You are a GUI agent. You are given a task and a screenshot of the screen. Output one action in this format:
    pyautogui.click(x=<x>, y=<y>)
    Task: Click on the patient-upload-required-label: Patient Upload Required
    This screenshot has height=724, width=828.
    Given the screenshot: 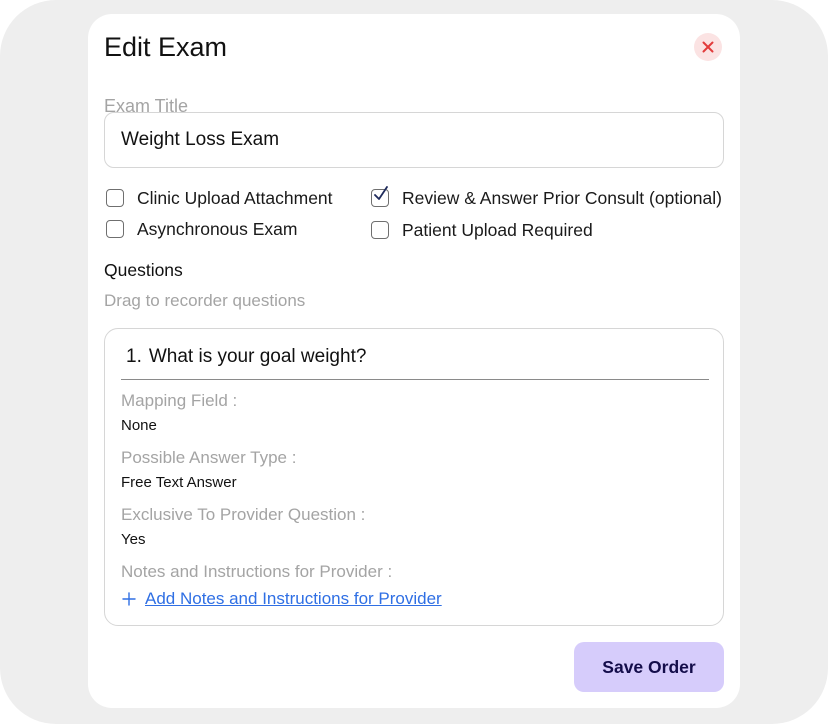 What is the action you would take?
    pyautogui.click(x=497, y=230)
    